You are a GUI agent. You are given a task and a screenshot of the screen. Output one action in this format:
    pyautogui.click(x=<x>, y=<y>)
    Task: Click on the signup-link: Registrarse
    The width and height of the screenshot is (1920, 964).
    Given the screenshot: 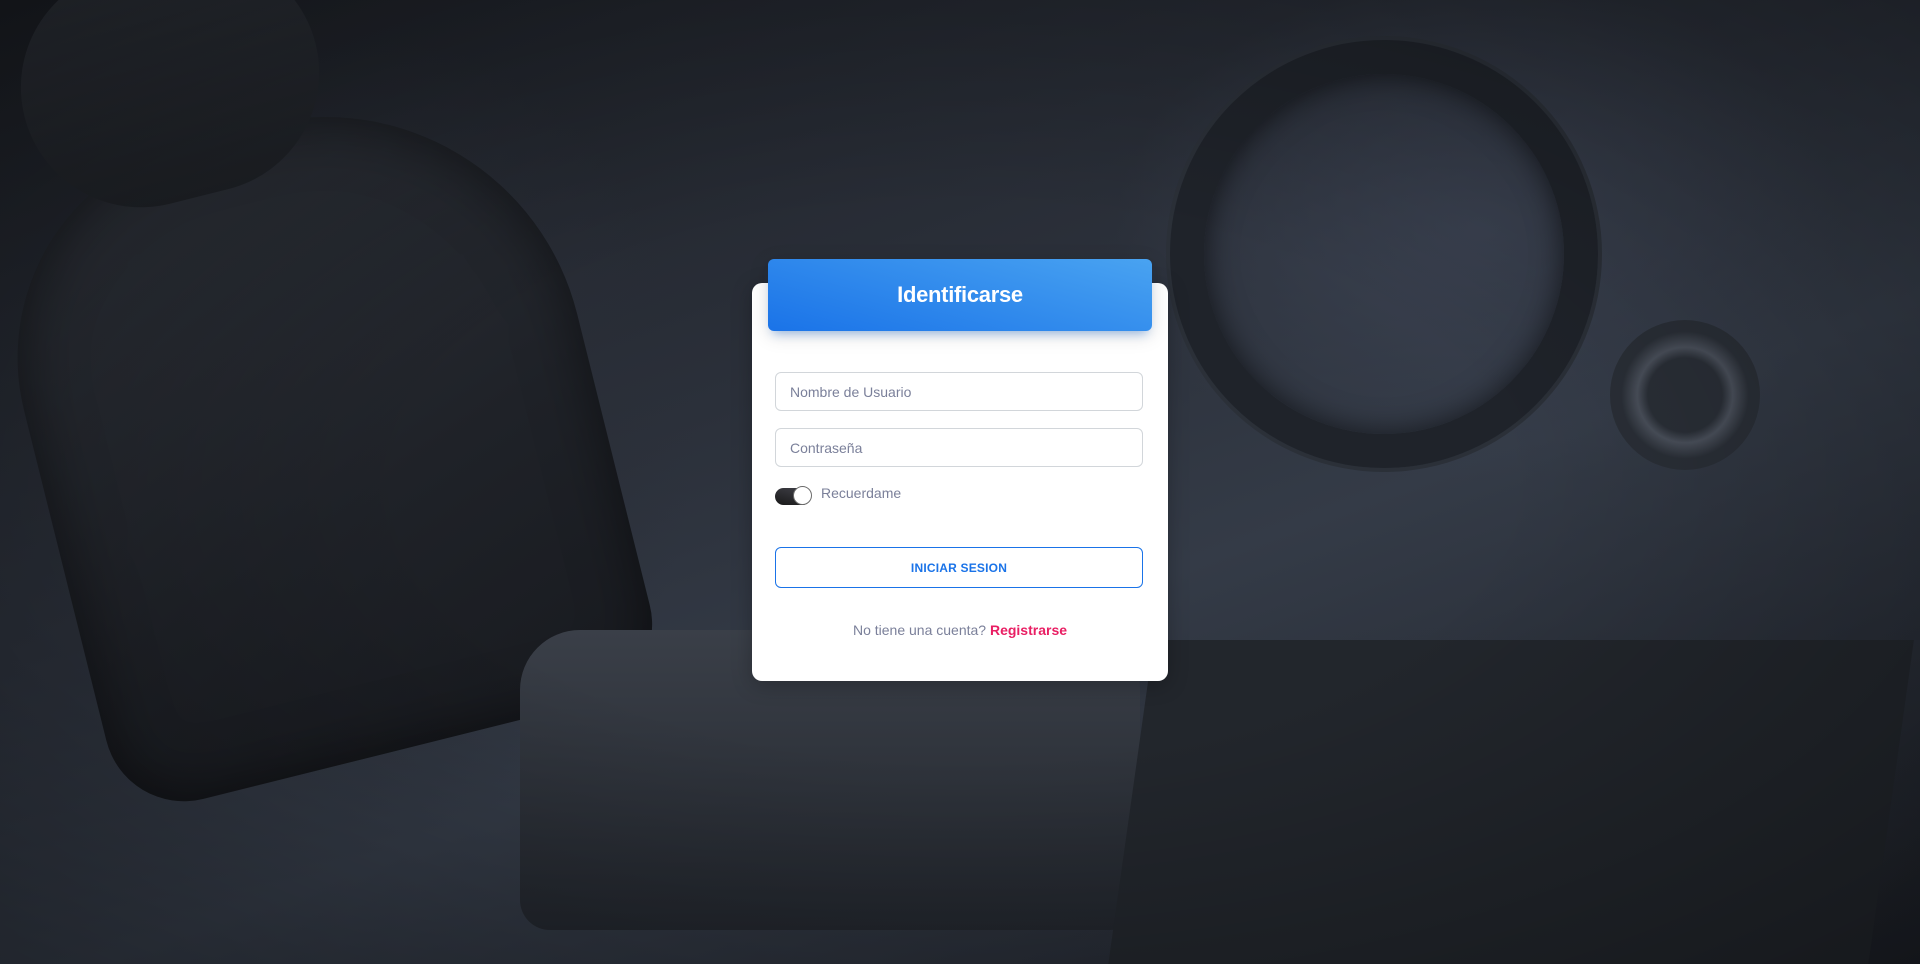 What is the action you would take?
    pyautogui.click(x=1028, y=630)
    